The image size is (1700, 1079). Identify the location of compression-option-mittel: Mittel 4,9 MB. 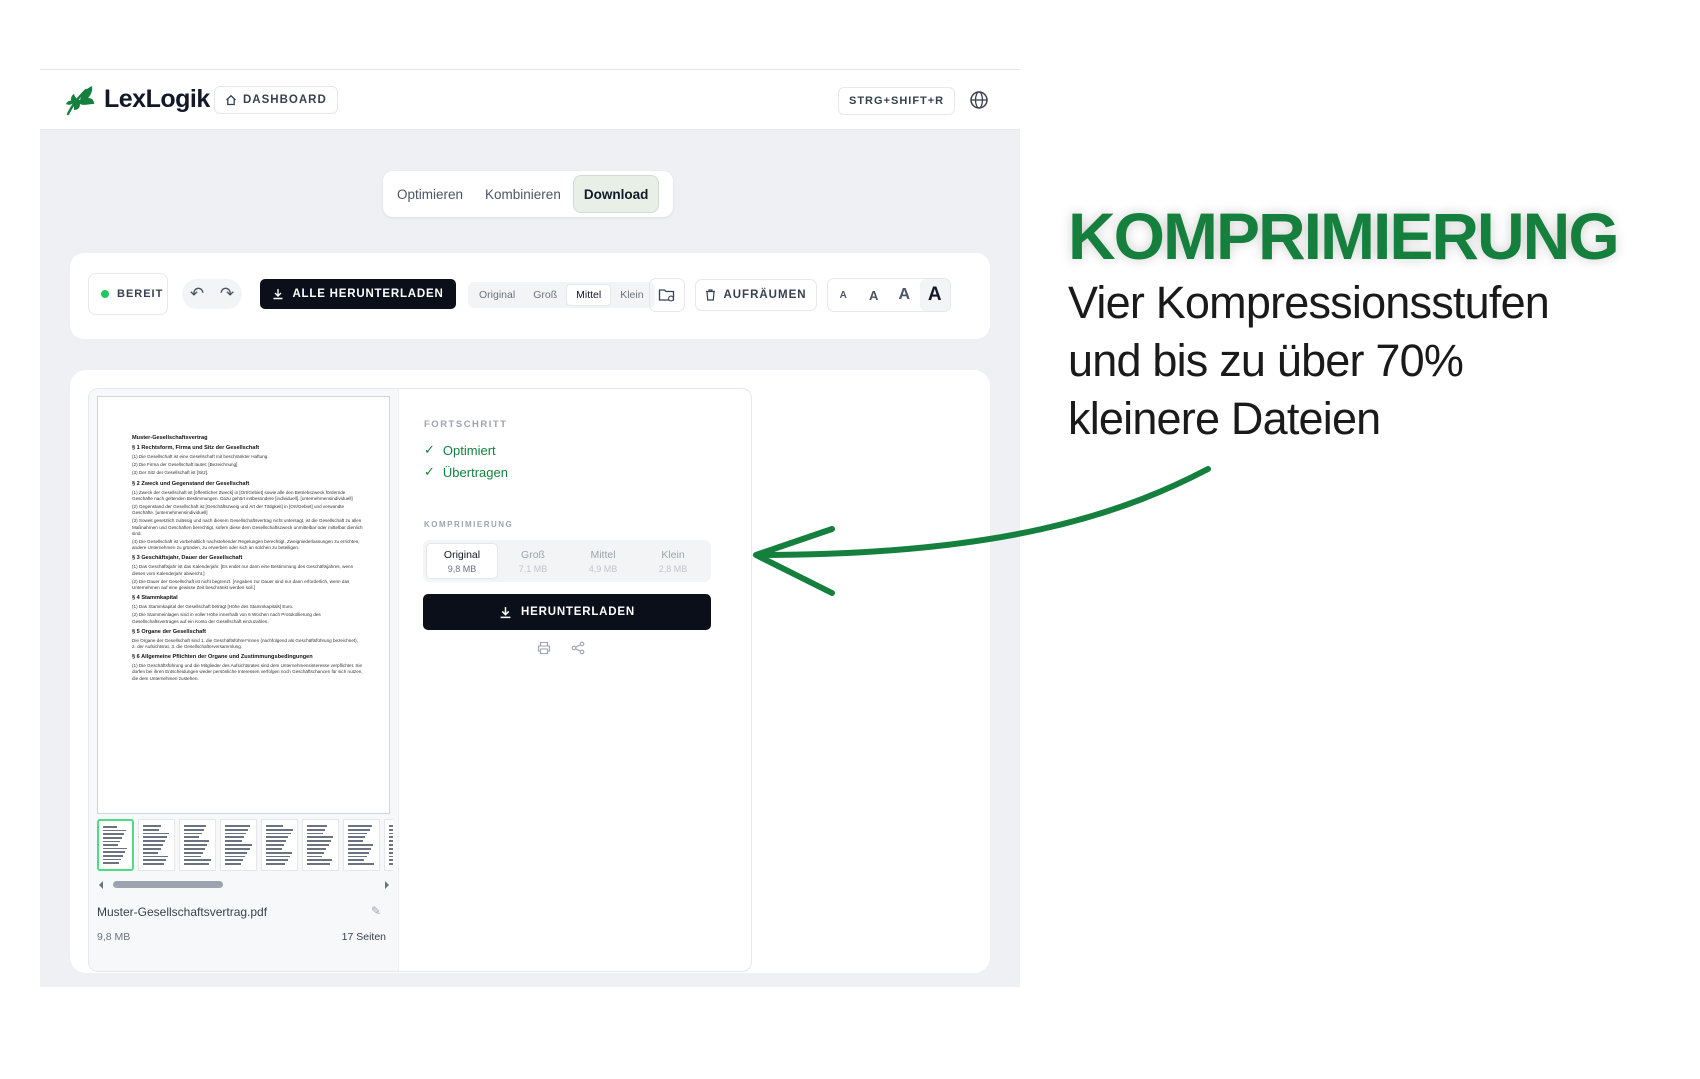
(603, 561).